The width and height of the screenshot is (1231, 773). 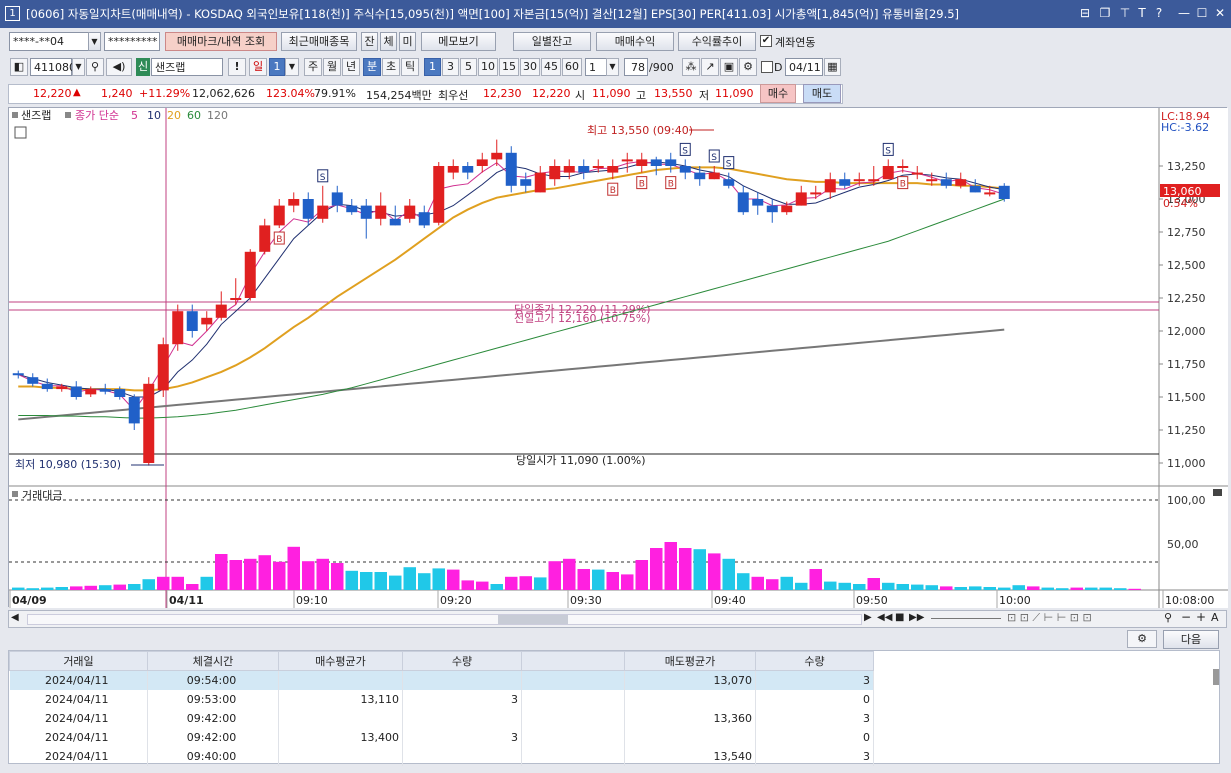 I want to click on pin-icon: ⊤, so click(x=1125, y=13).